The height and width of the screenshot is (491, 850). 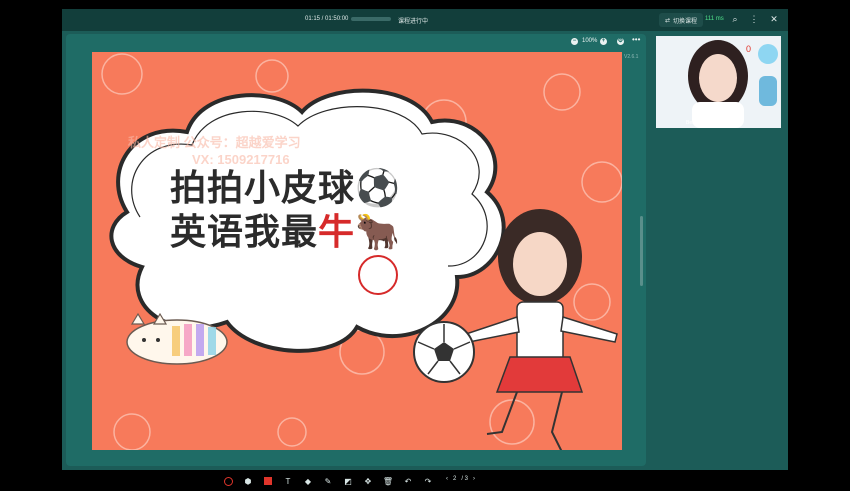 What do you see at coordinates (241, 159) in the screenshot?
I see `watermark-contact: VX: 1509217716` at bounding box center [241, 159].